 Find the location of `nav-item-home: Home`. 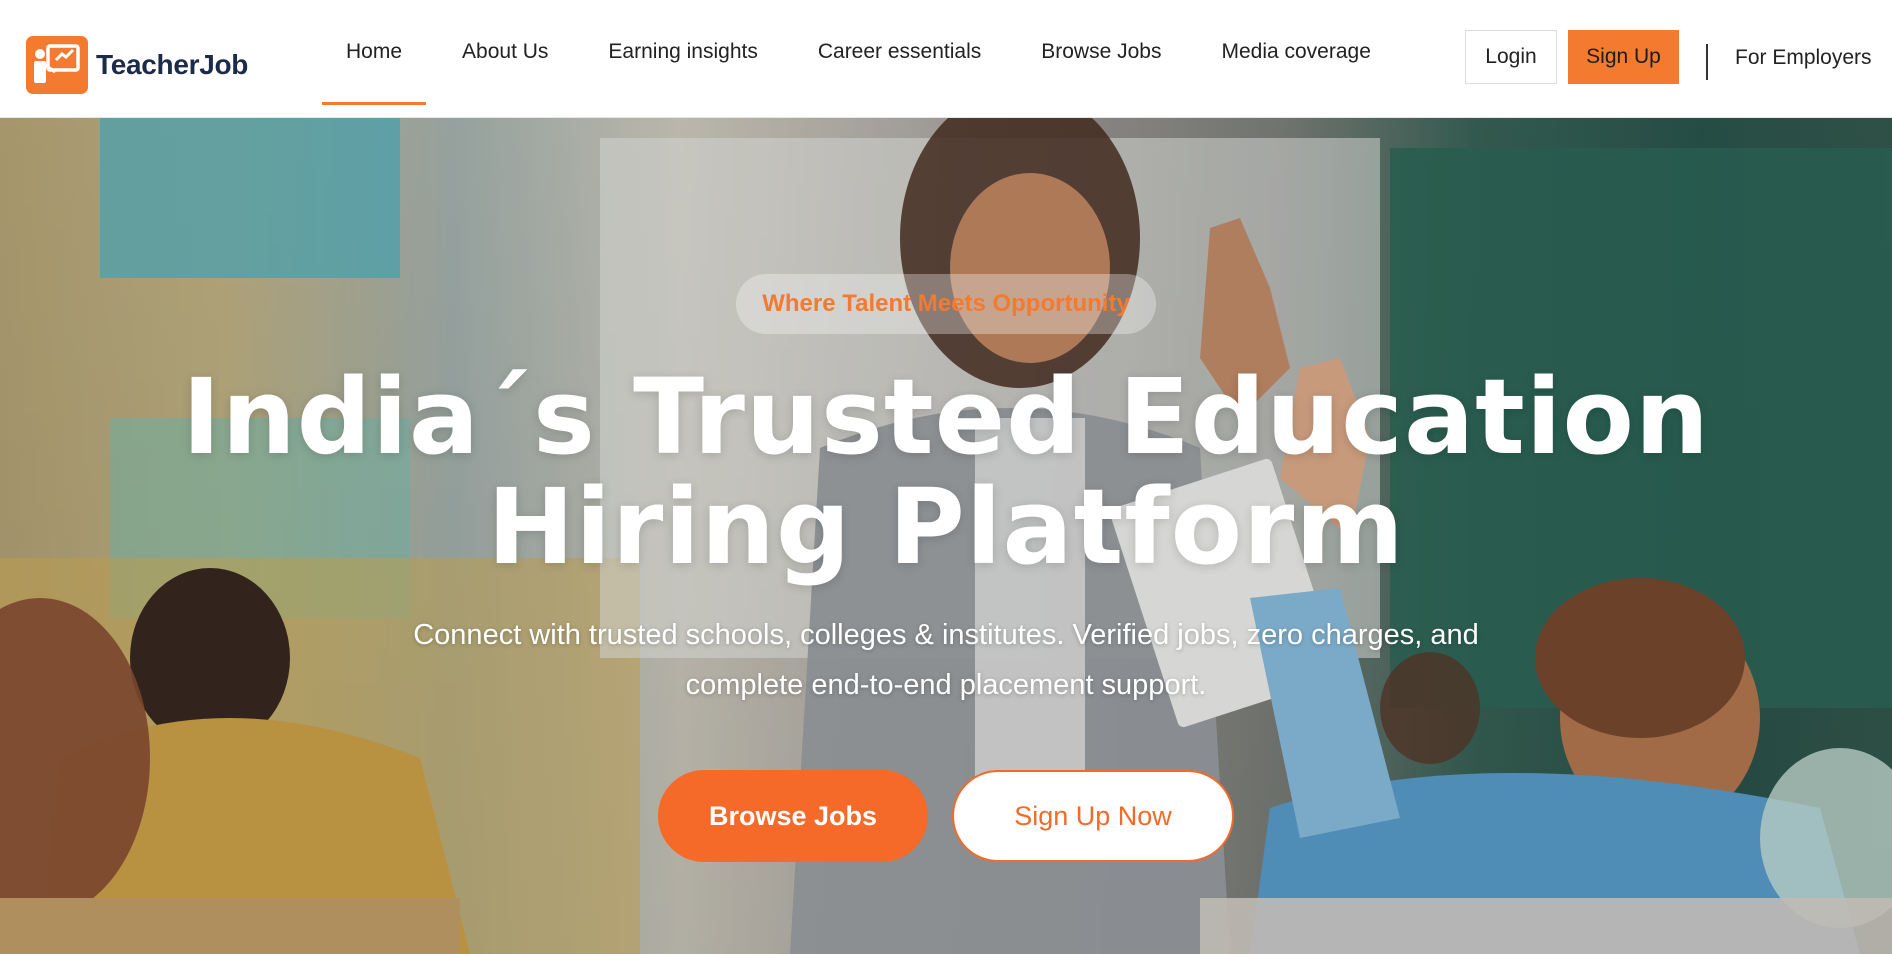

nav-item-home: Home is located at coordinates (374, 59).